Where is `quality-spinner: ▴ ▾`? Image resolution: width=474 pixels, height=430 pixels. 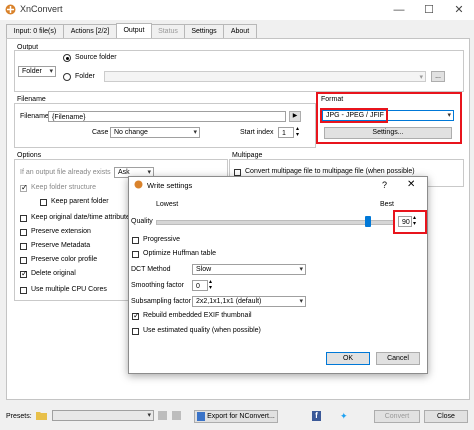
quality-spinner: ▴ ▾ is located at coordinates (414, 221).